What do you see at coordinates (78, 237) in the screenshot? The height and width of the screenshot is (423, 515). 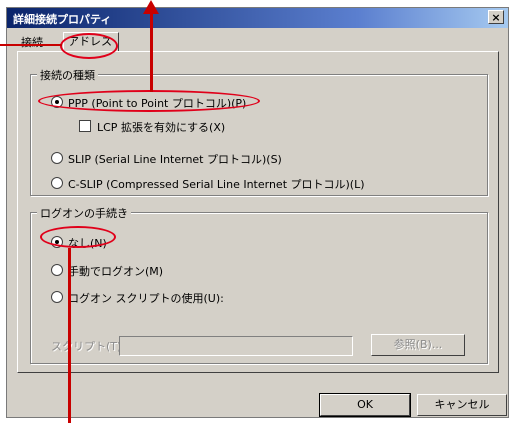 I see `annotation-ellipse-none` at bounding box center [78, 237].